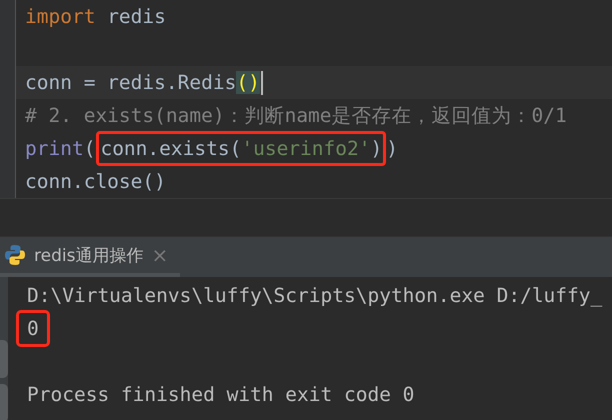  What do you see at coordinates (89, 255) in the screenshot?
I see `tab-label: redis通用操作` at bounding box center [89, 255].